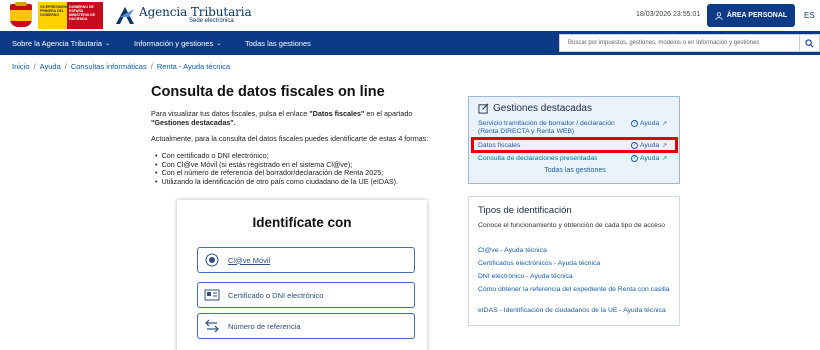  Describe the element at coordinates (306, 326) in the screenshot. I see `numero-referencia-button: Número de referencia` at that location.